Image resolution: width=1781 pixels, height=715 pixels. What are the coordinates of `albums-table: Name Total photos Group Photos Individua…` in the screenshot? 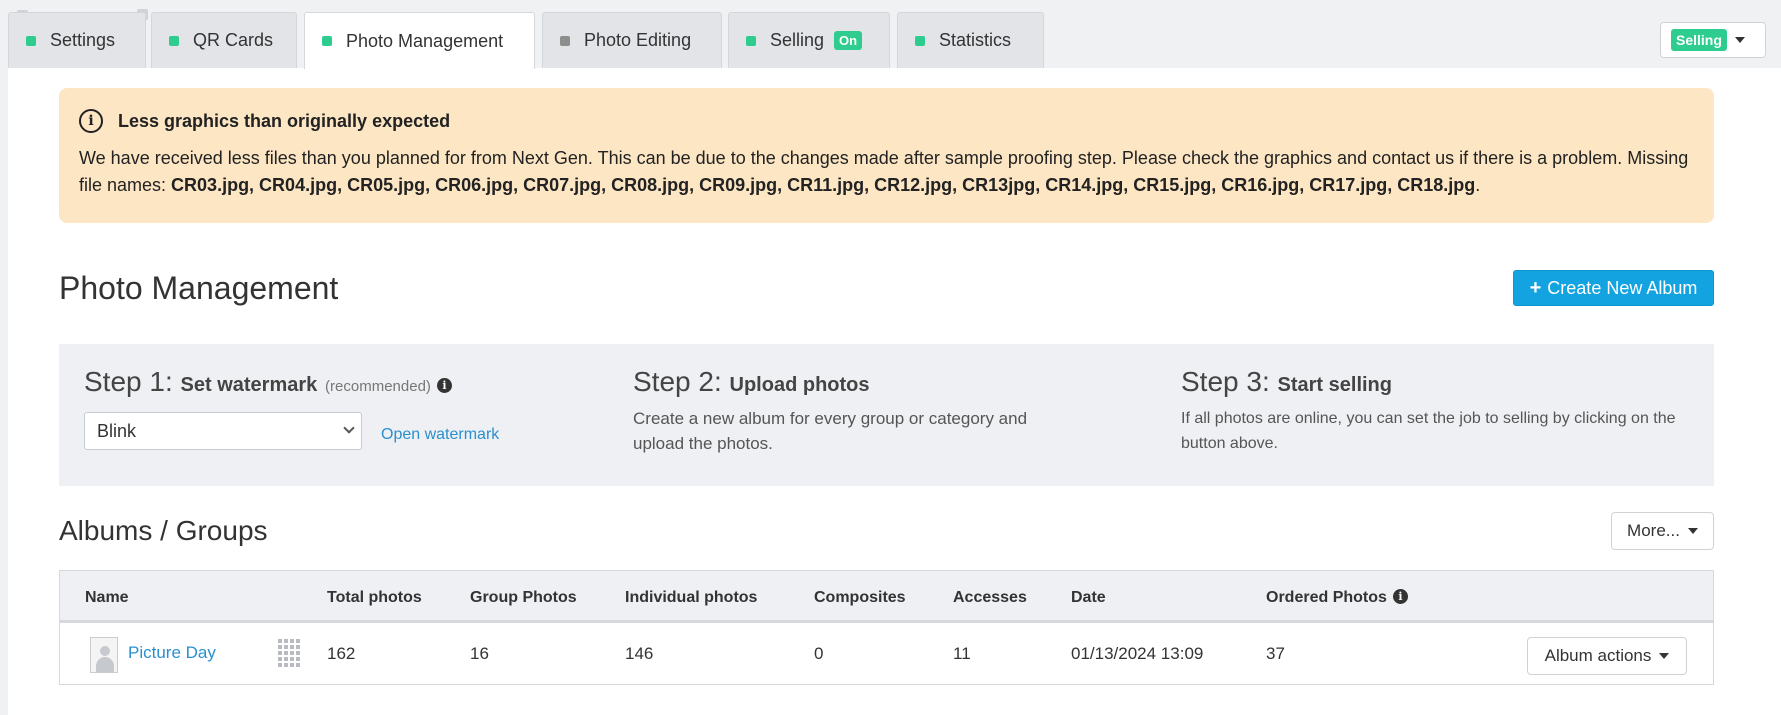 It's located at (886, 627).